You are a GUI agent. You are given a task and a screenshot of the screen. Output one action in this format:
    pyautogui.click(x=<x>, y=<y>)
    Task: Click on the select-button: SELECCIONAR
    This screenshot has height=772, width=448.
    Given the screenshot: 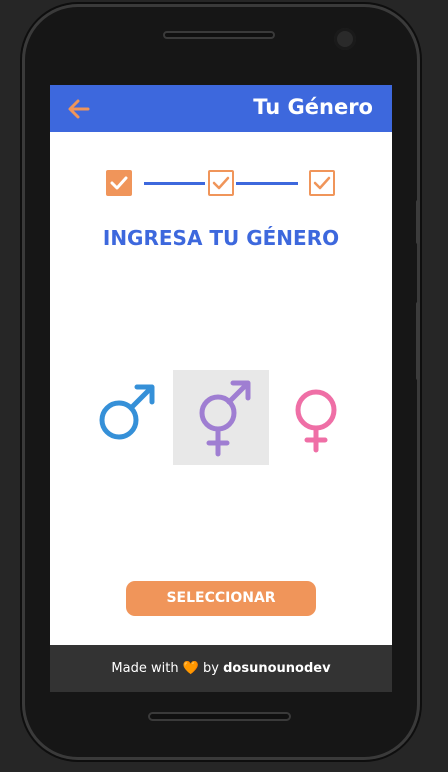 What is the action you would take?
    pyautogui.click(x=221, y=598)
    